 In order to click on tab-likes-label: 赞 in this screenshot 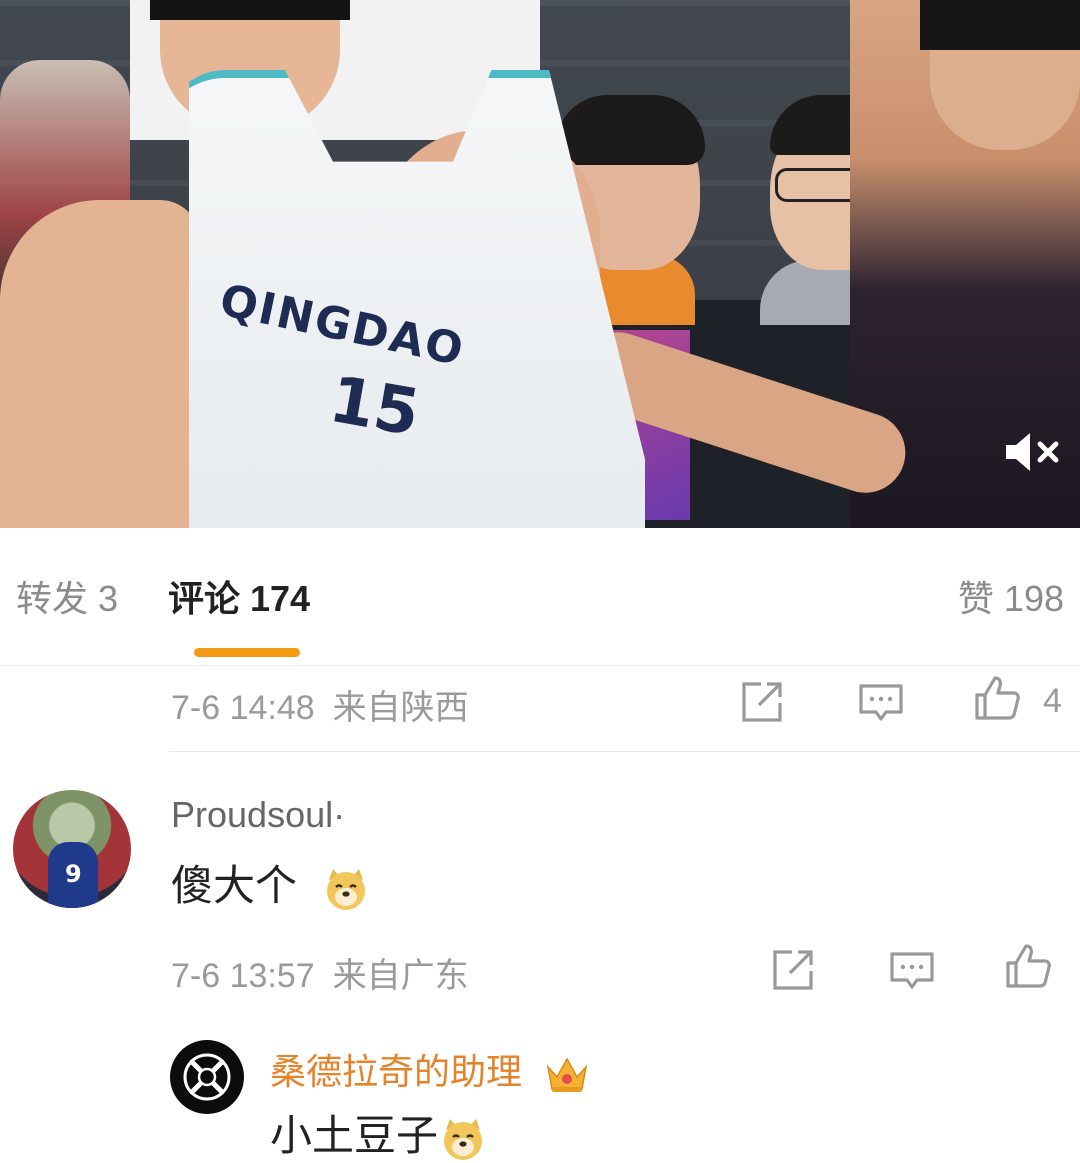, I will do `click(975, 598)`.